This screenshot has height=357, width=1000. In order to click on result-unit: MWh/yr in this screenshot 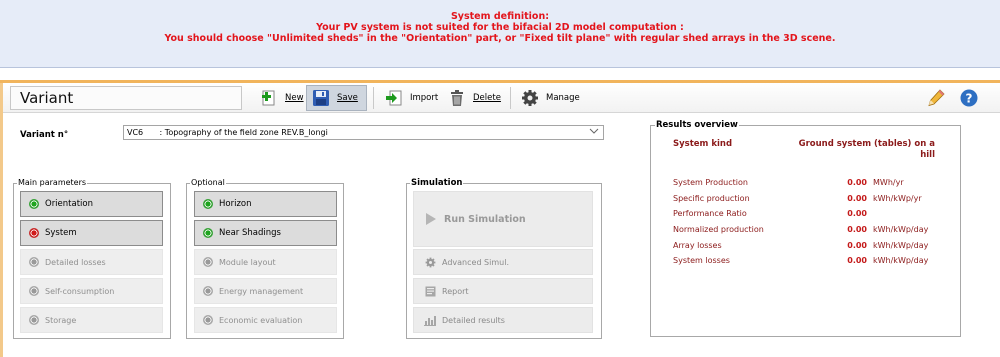, I will do `click(888, 182)`.